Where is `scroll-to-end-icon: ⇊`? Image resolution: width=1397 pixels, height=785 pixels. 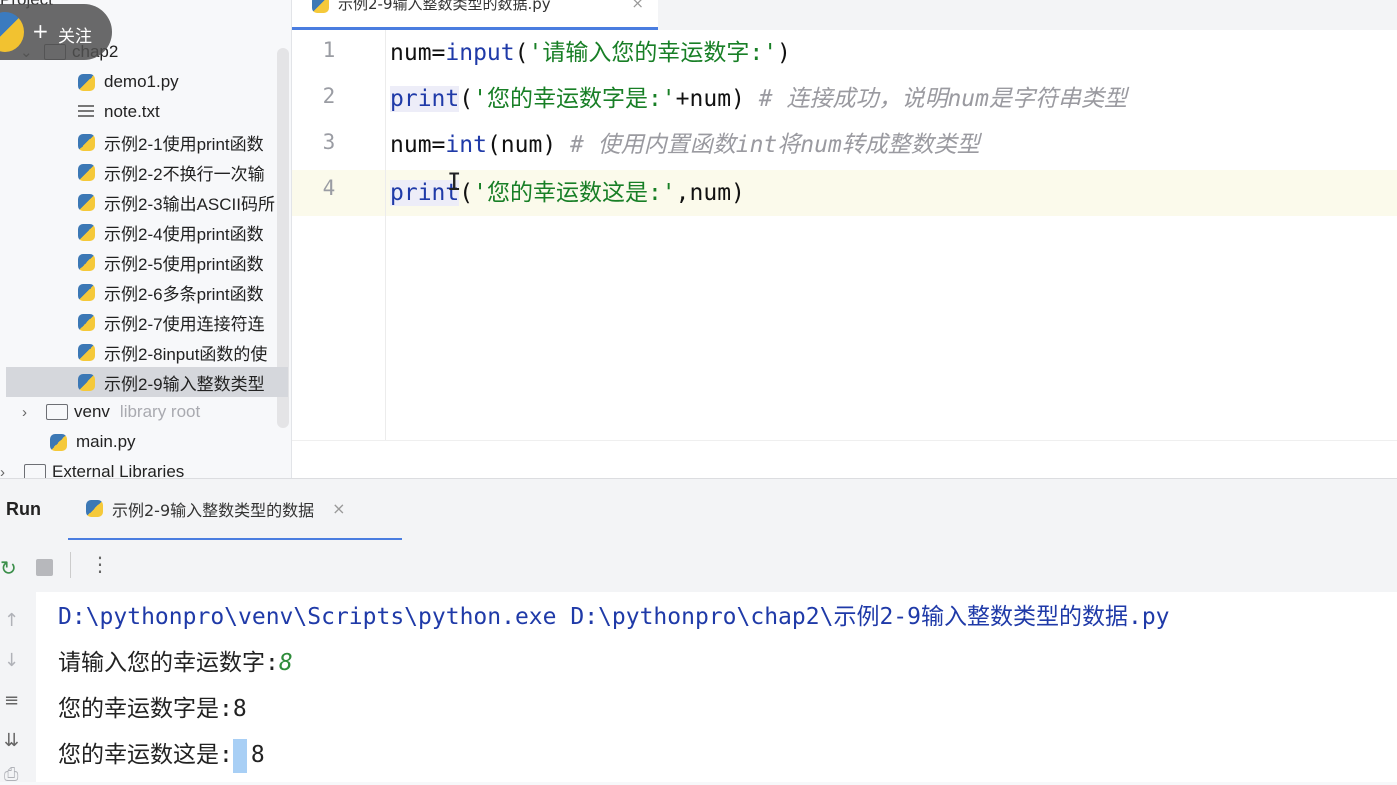 scroll-to-end-icon: ⇊ is located at coordinates (11, 740).